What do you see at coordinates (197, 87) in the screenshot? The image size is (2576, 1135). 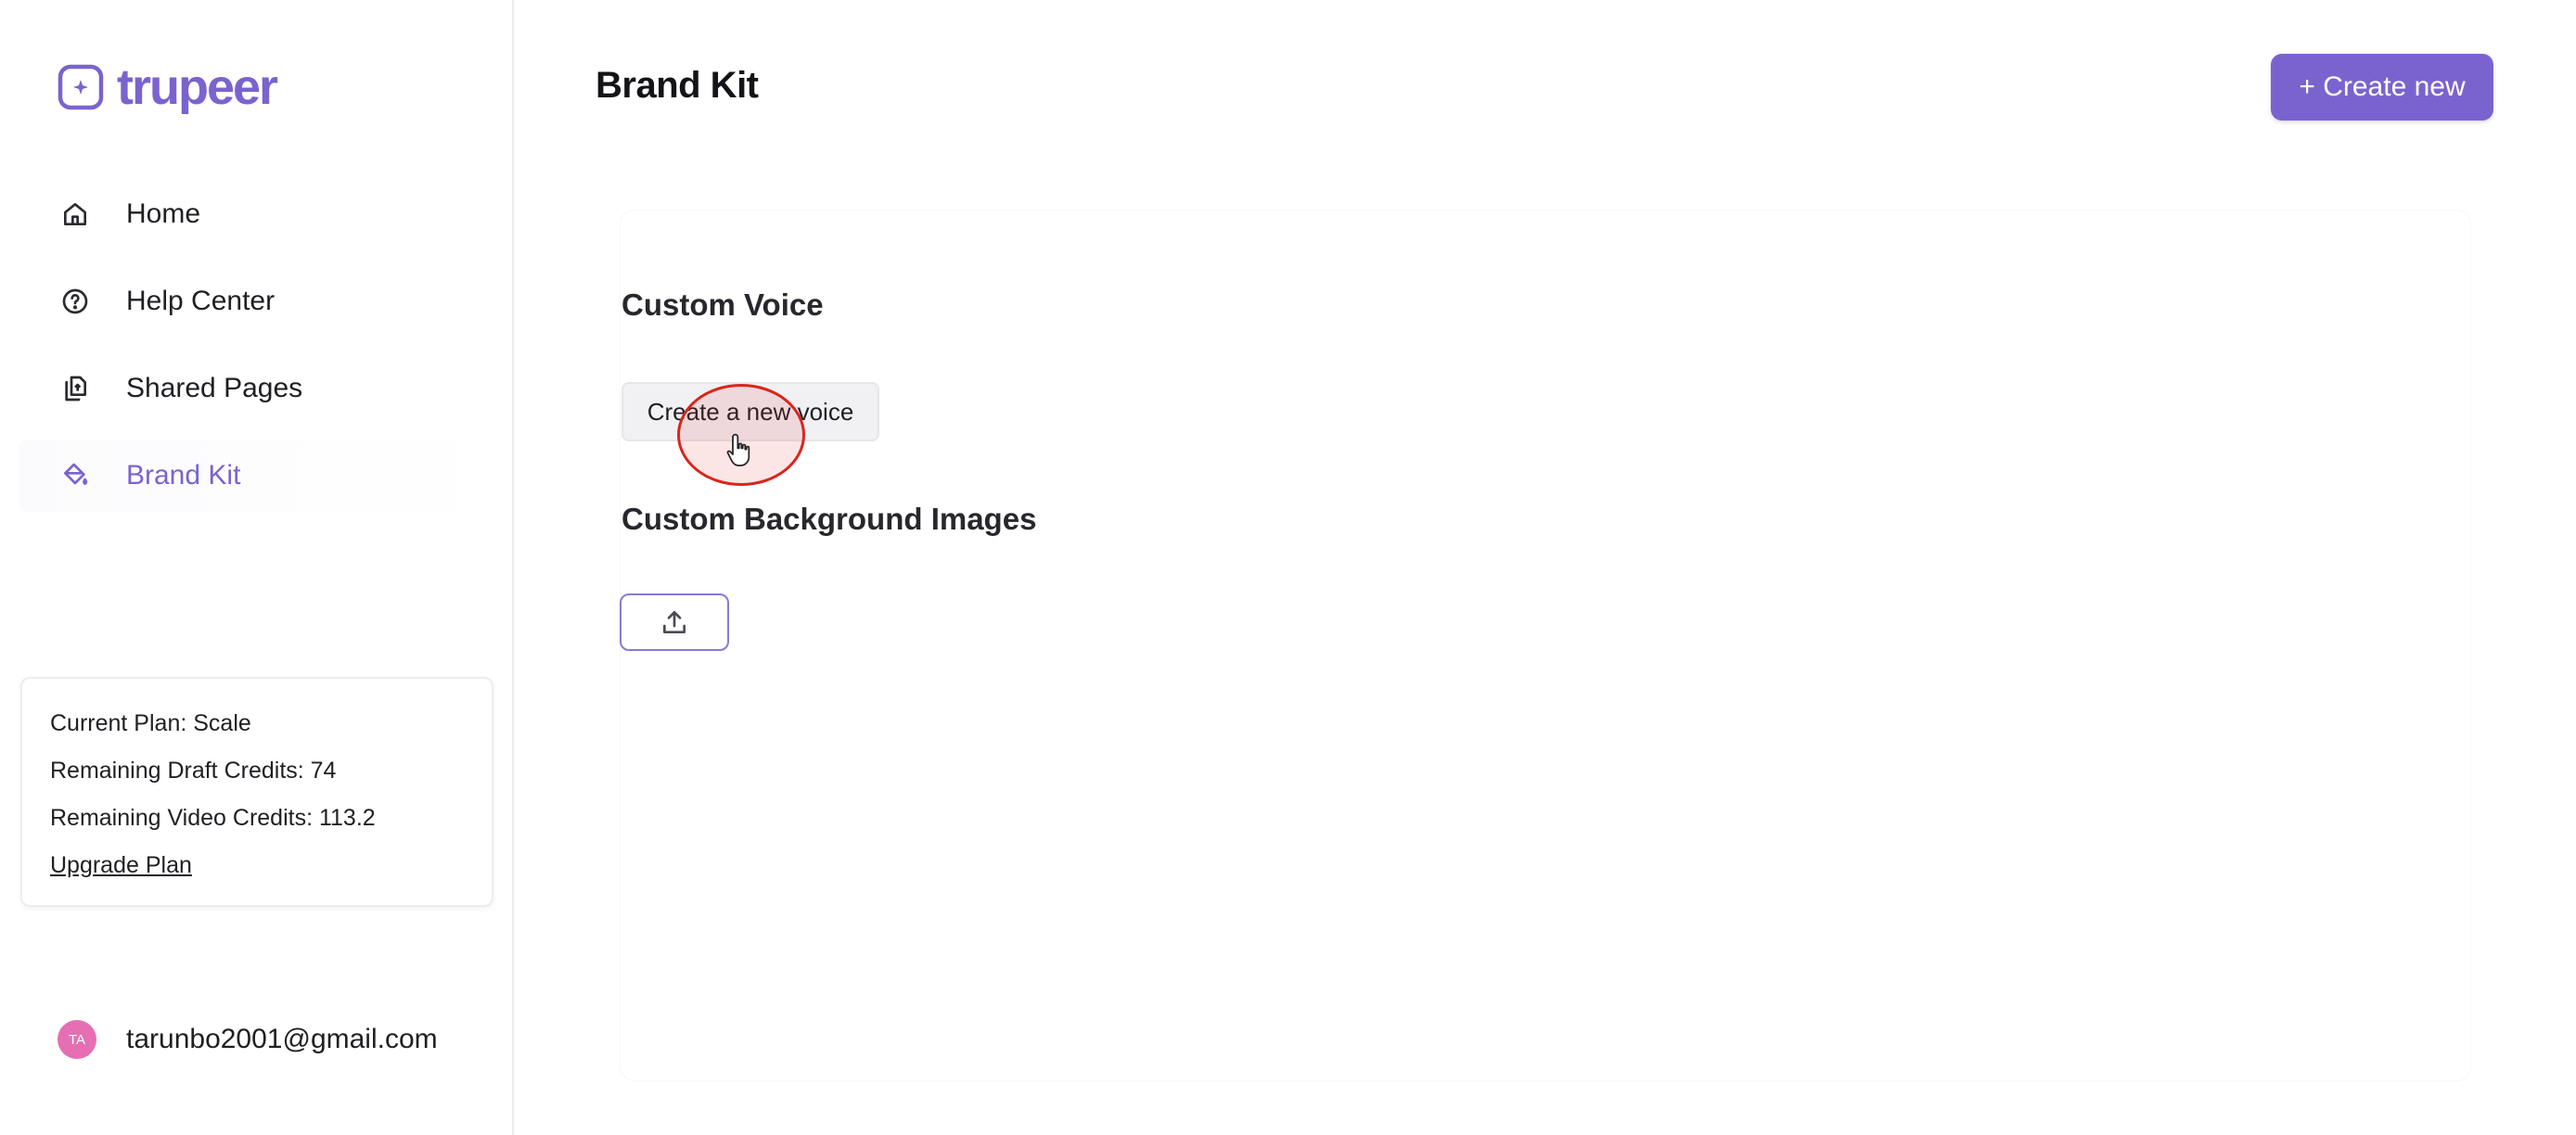 I see `logo-text: trupeer` at bounding box center [197, 87].